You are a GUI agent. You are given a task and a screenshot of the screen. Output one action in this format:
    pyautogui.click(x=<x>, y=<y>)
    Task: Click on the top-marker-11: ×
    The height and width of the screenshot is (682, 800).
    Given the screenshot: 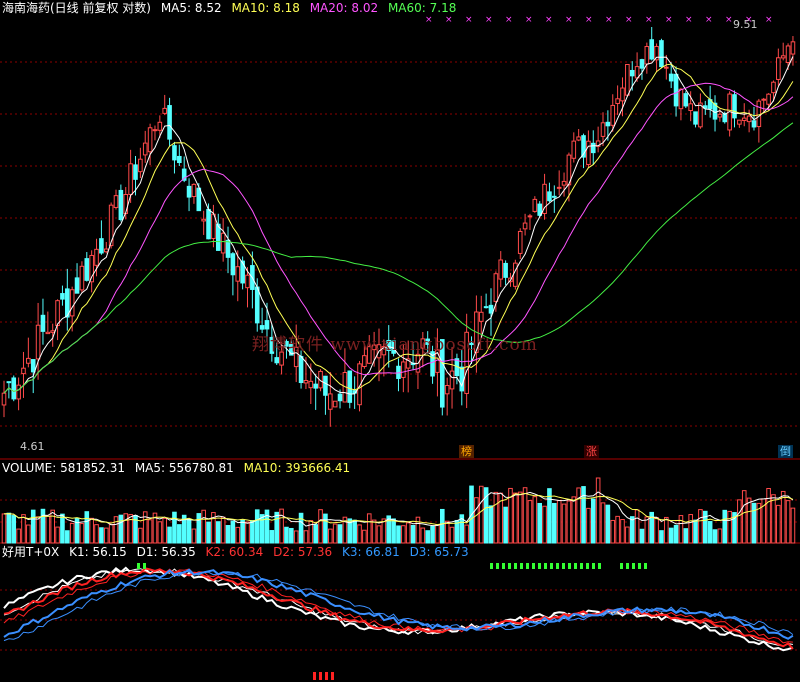 What is the action you would take?
    pyautogui.click(x=649, y=20)
    